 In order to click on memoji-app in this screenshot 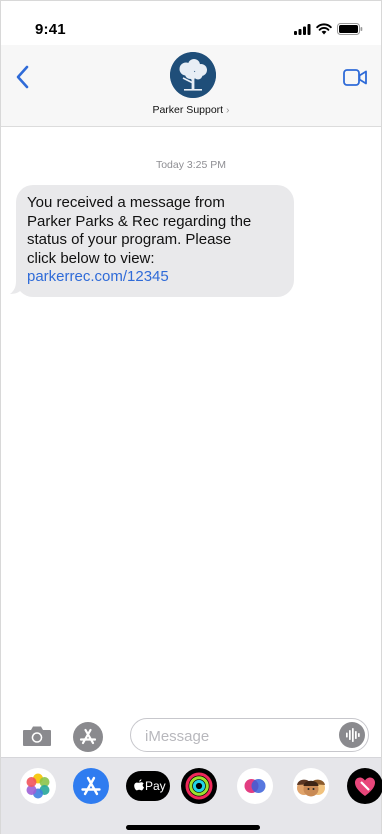, I will do `click(311, 786)`.